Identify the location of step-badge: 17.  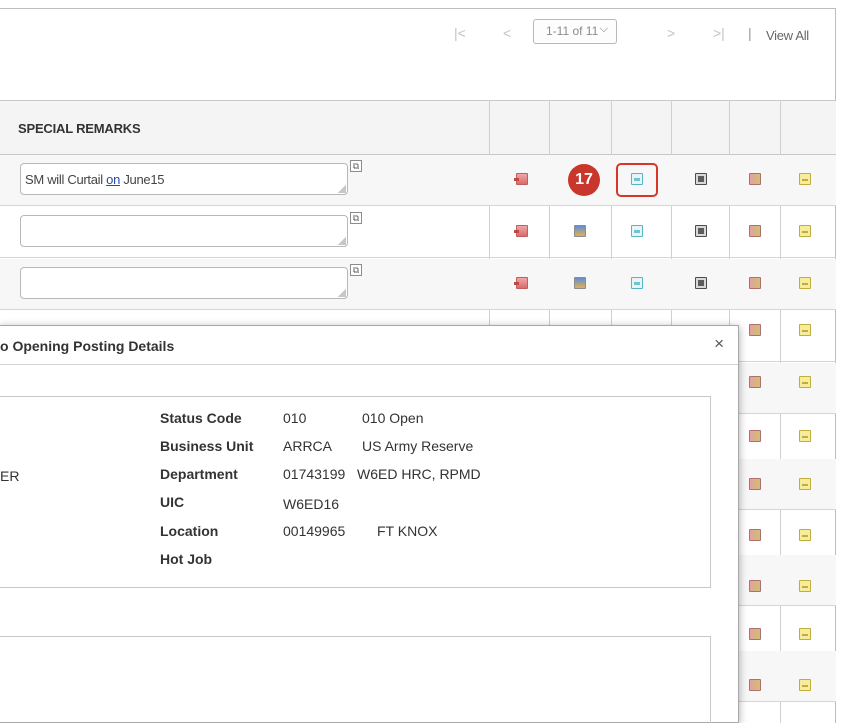
(584, 180).